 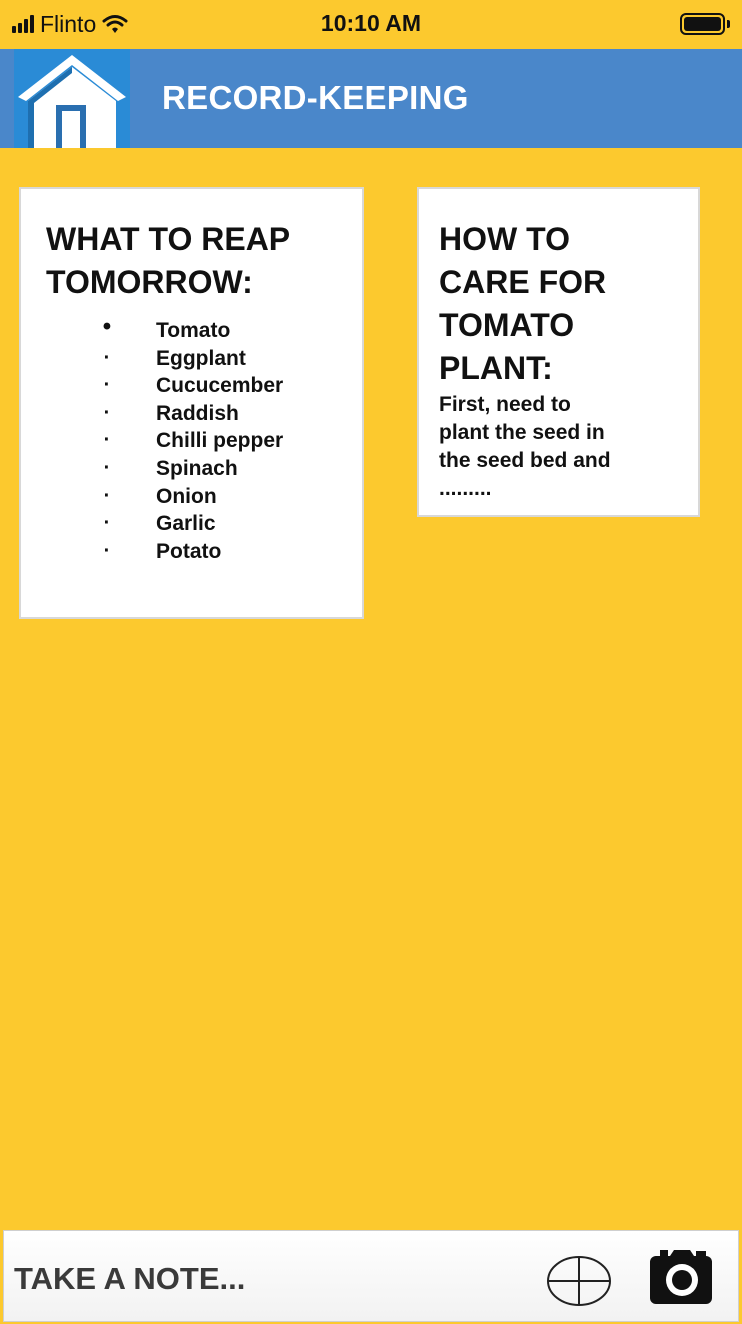 I want to click on list-item: · Garlic, so click(x=159, y=524).